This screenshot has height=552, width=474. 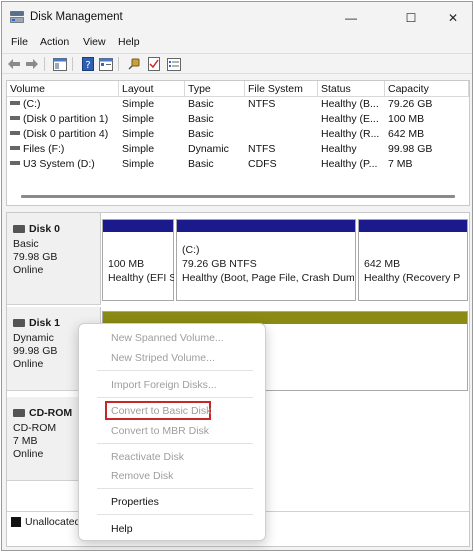 I want to click on disk-0-size: 79.98 GB, so click(x=35, y=257).